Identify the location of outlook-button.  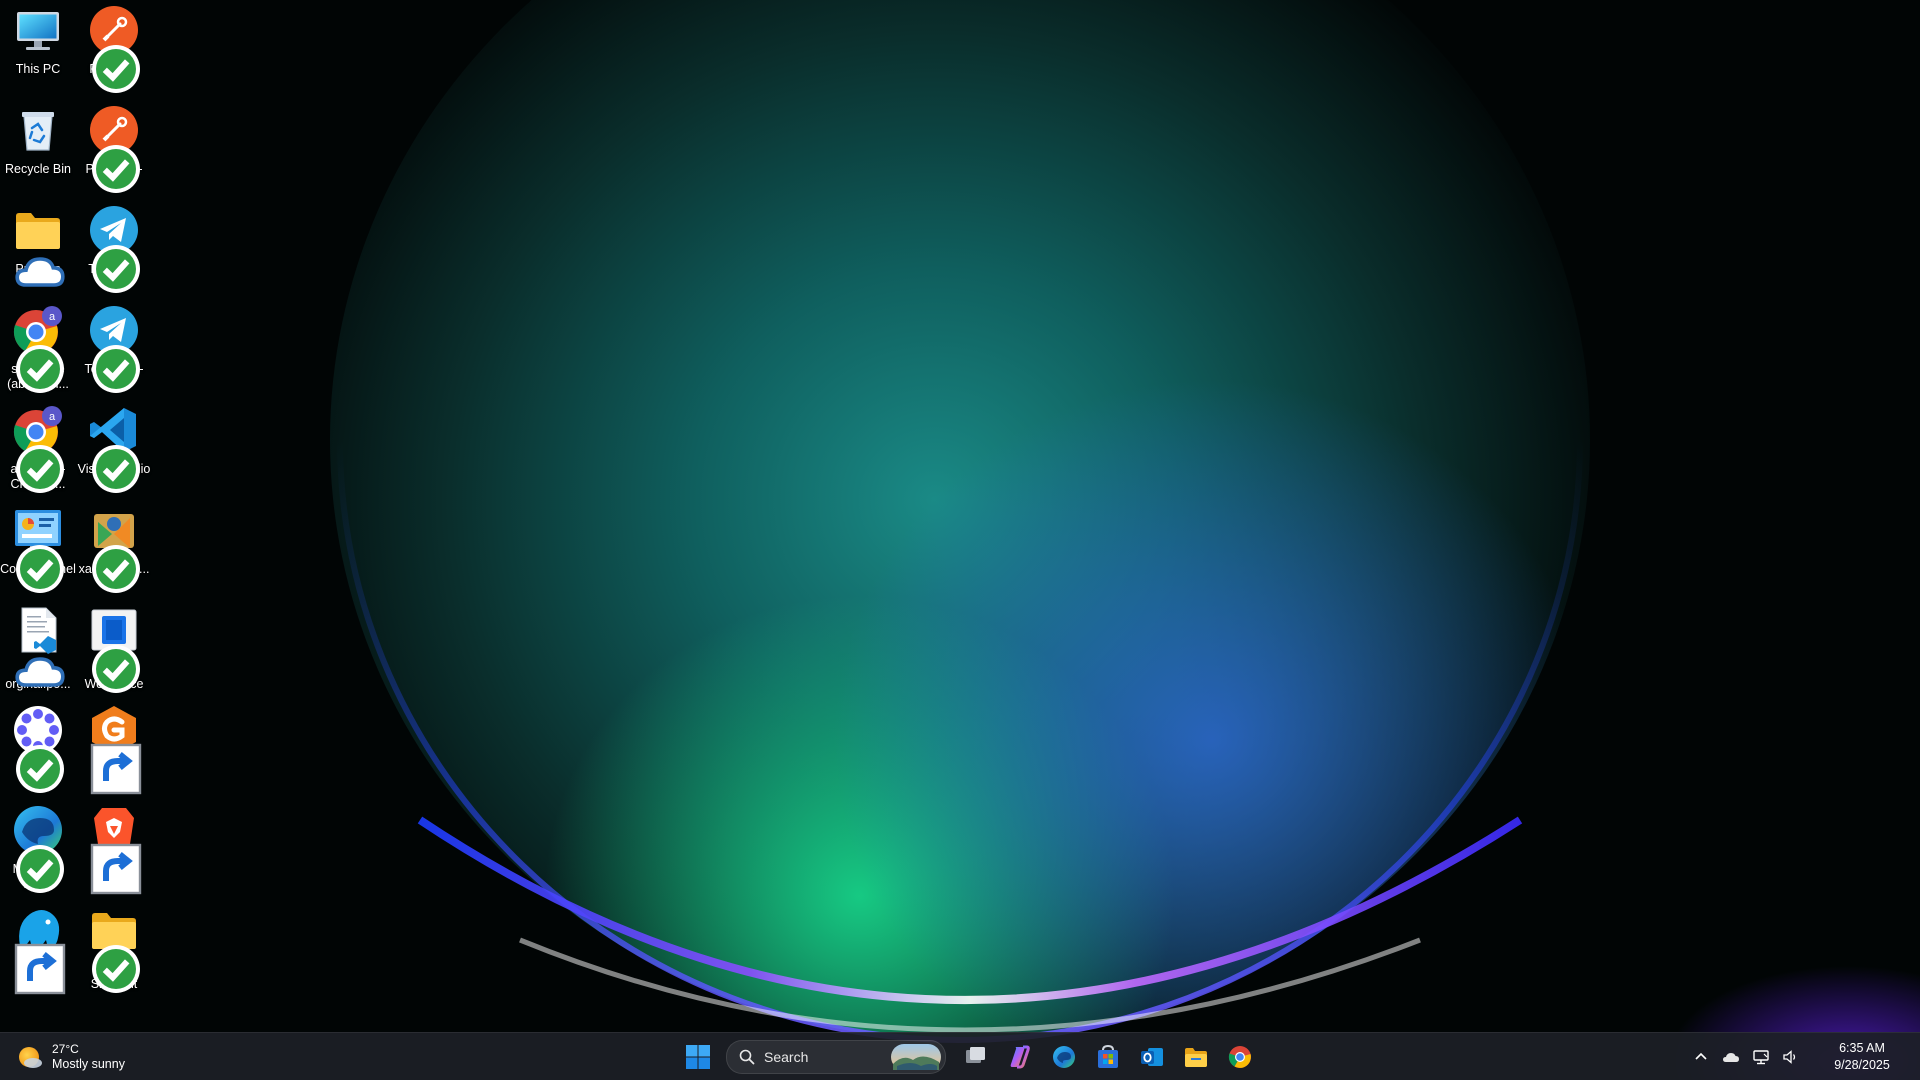
(1152, 1057).